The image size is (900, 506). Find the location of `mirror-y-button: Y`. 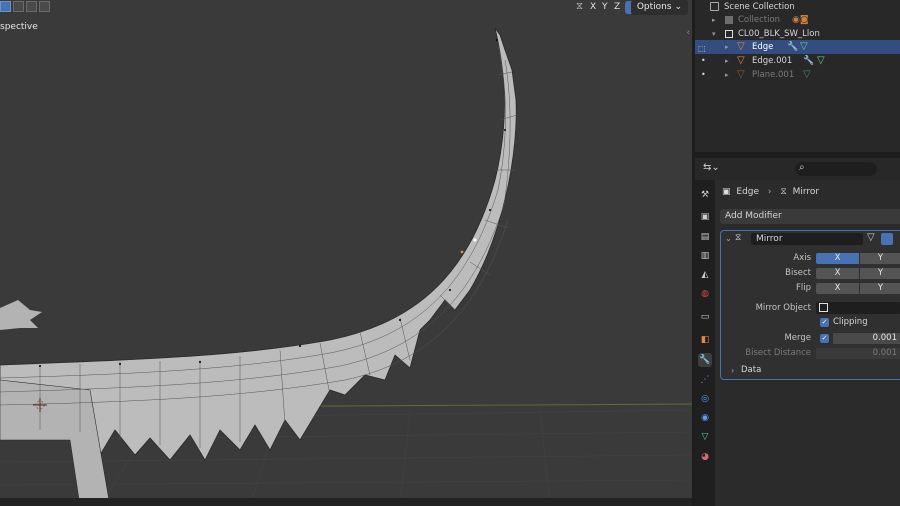

mirror-y-button: Y is located at coordinates (605, 7).